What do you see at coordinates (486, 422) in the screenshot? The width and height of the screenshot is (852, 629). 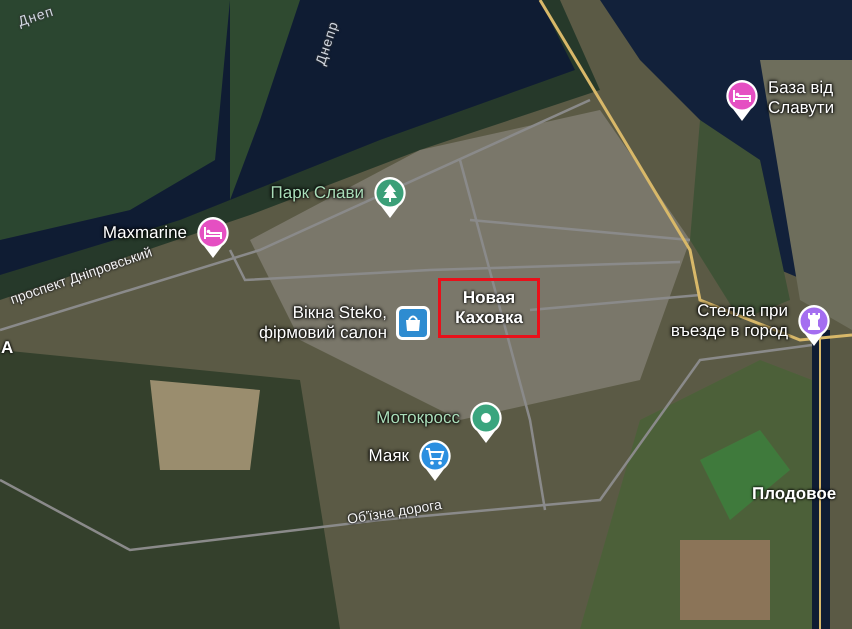 I see `dot-pin-icon` at bounding box center [486, 422].